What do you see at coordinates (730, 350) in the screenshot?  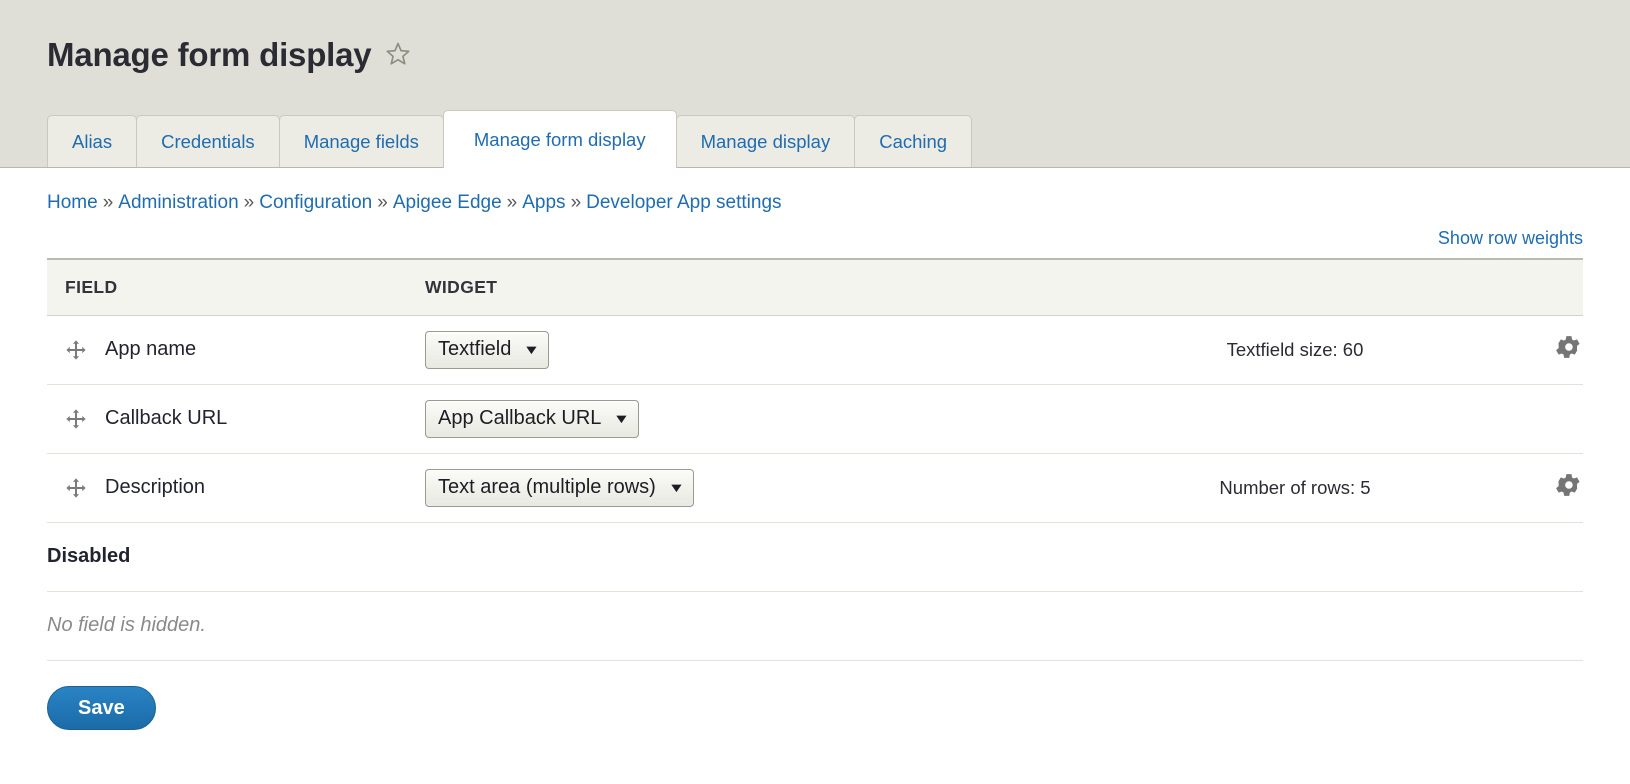 I see `widget-cell: Textfield ▼` at bounding box center [730, 350].